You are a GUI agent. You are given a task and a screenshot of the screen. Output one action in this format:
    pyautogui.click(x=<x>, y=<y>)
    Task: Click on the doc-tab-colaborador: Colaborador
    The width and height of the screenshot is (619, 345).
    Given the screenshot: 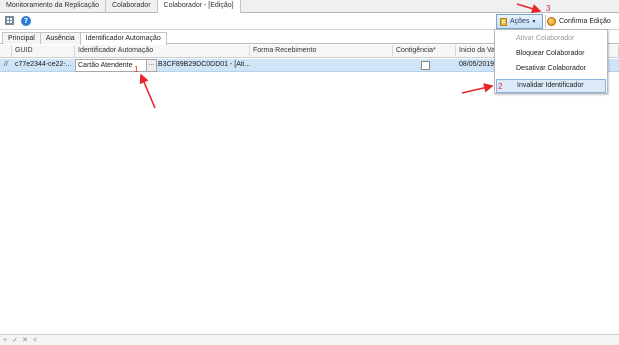 What is the action you would take?
    pyautogui.click(x=132, y=6)
    